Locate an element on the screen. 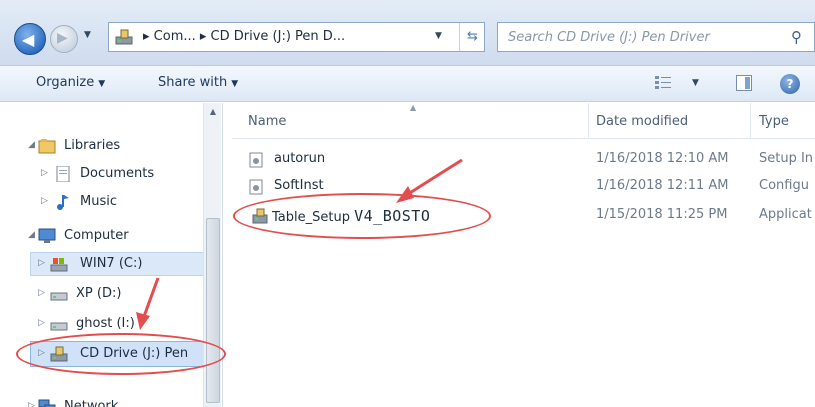  forward-button: ▶ is located at coordinates (64, 39).